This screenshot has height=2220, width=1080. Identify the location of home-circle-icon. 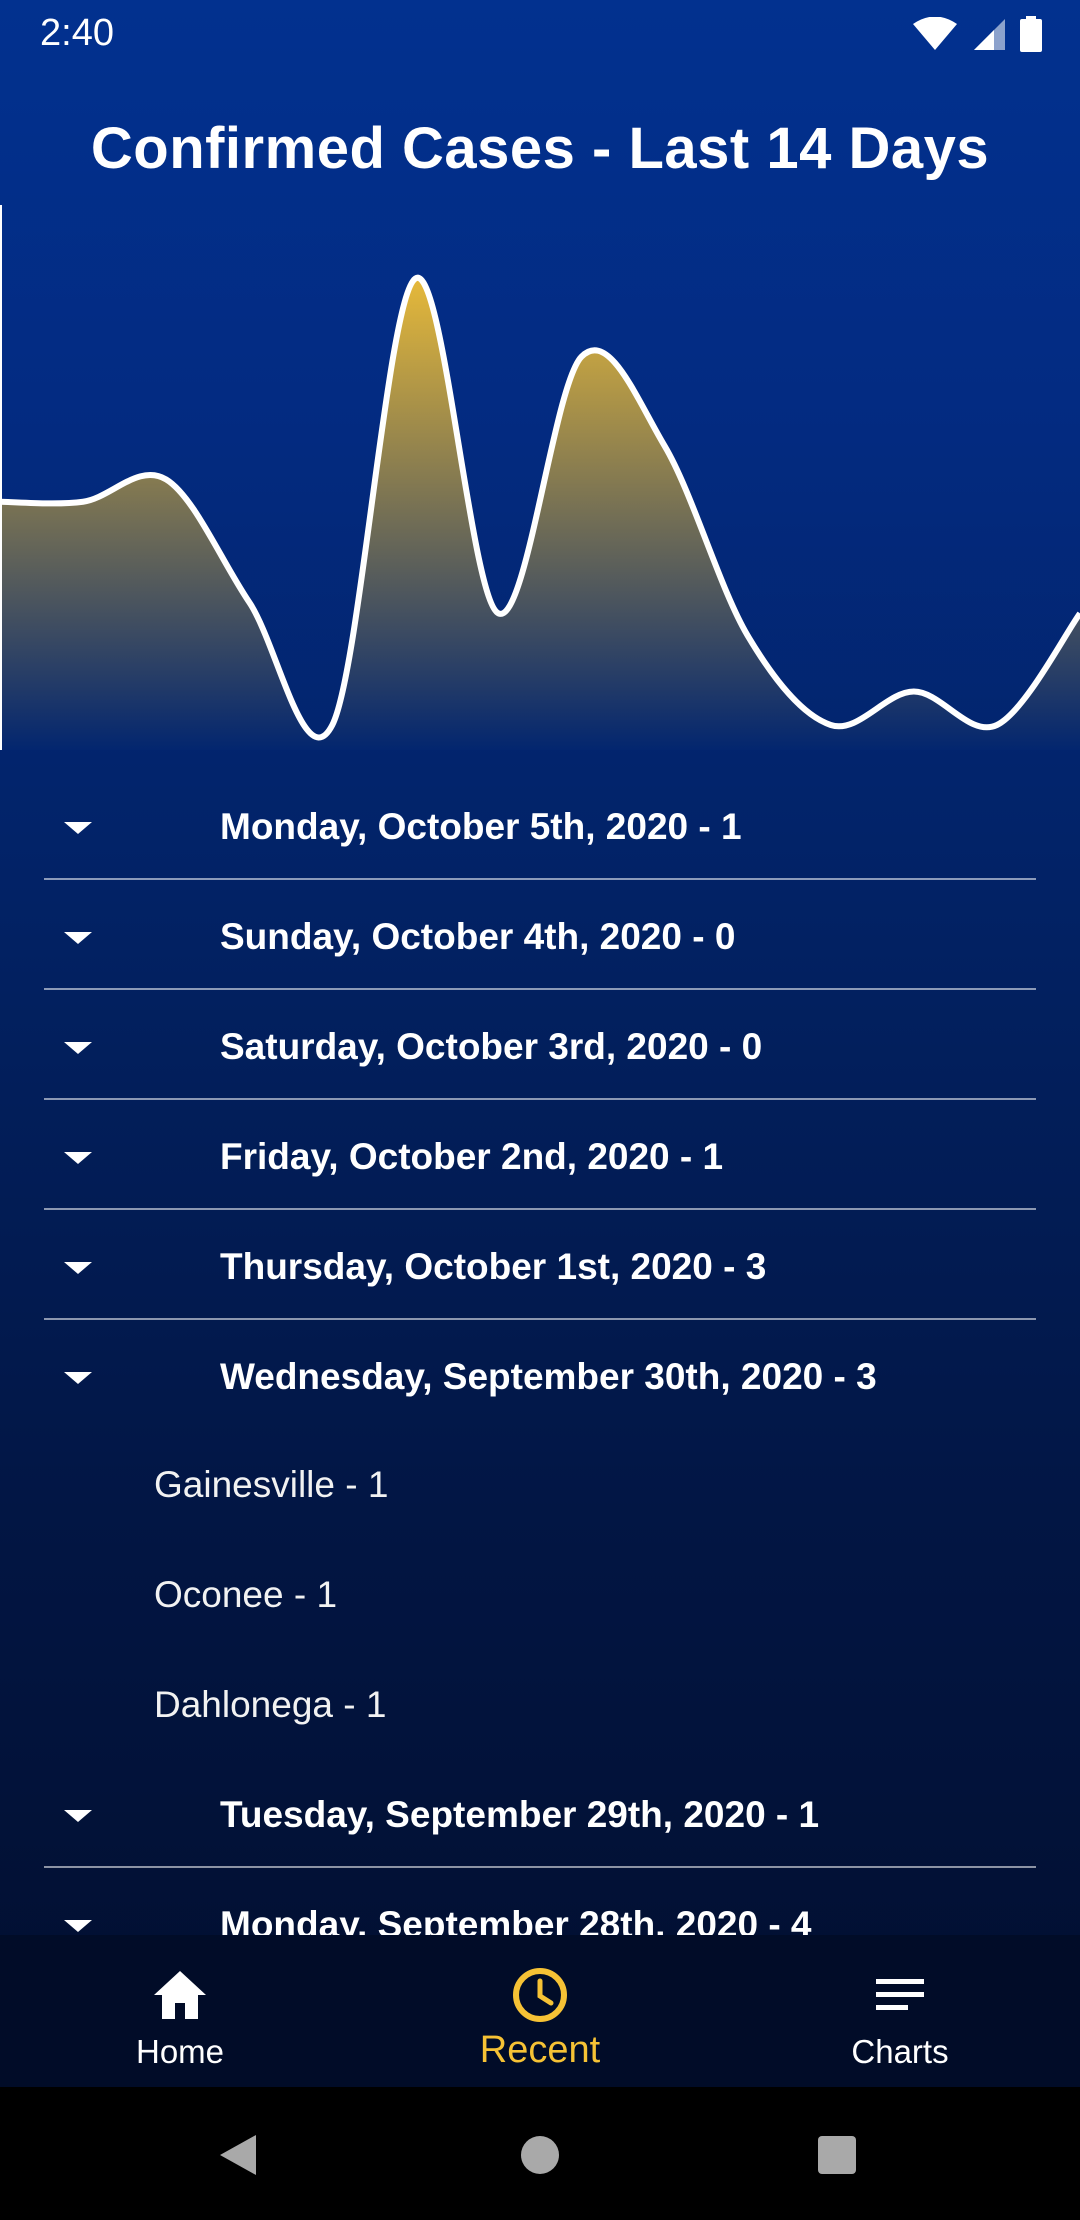
(540, 2155).